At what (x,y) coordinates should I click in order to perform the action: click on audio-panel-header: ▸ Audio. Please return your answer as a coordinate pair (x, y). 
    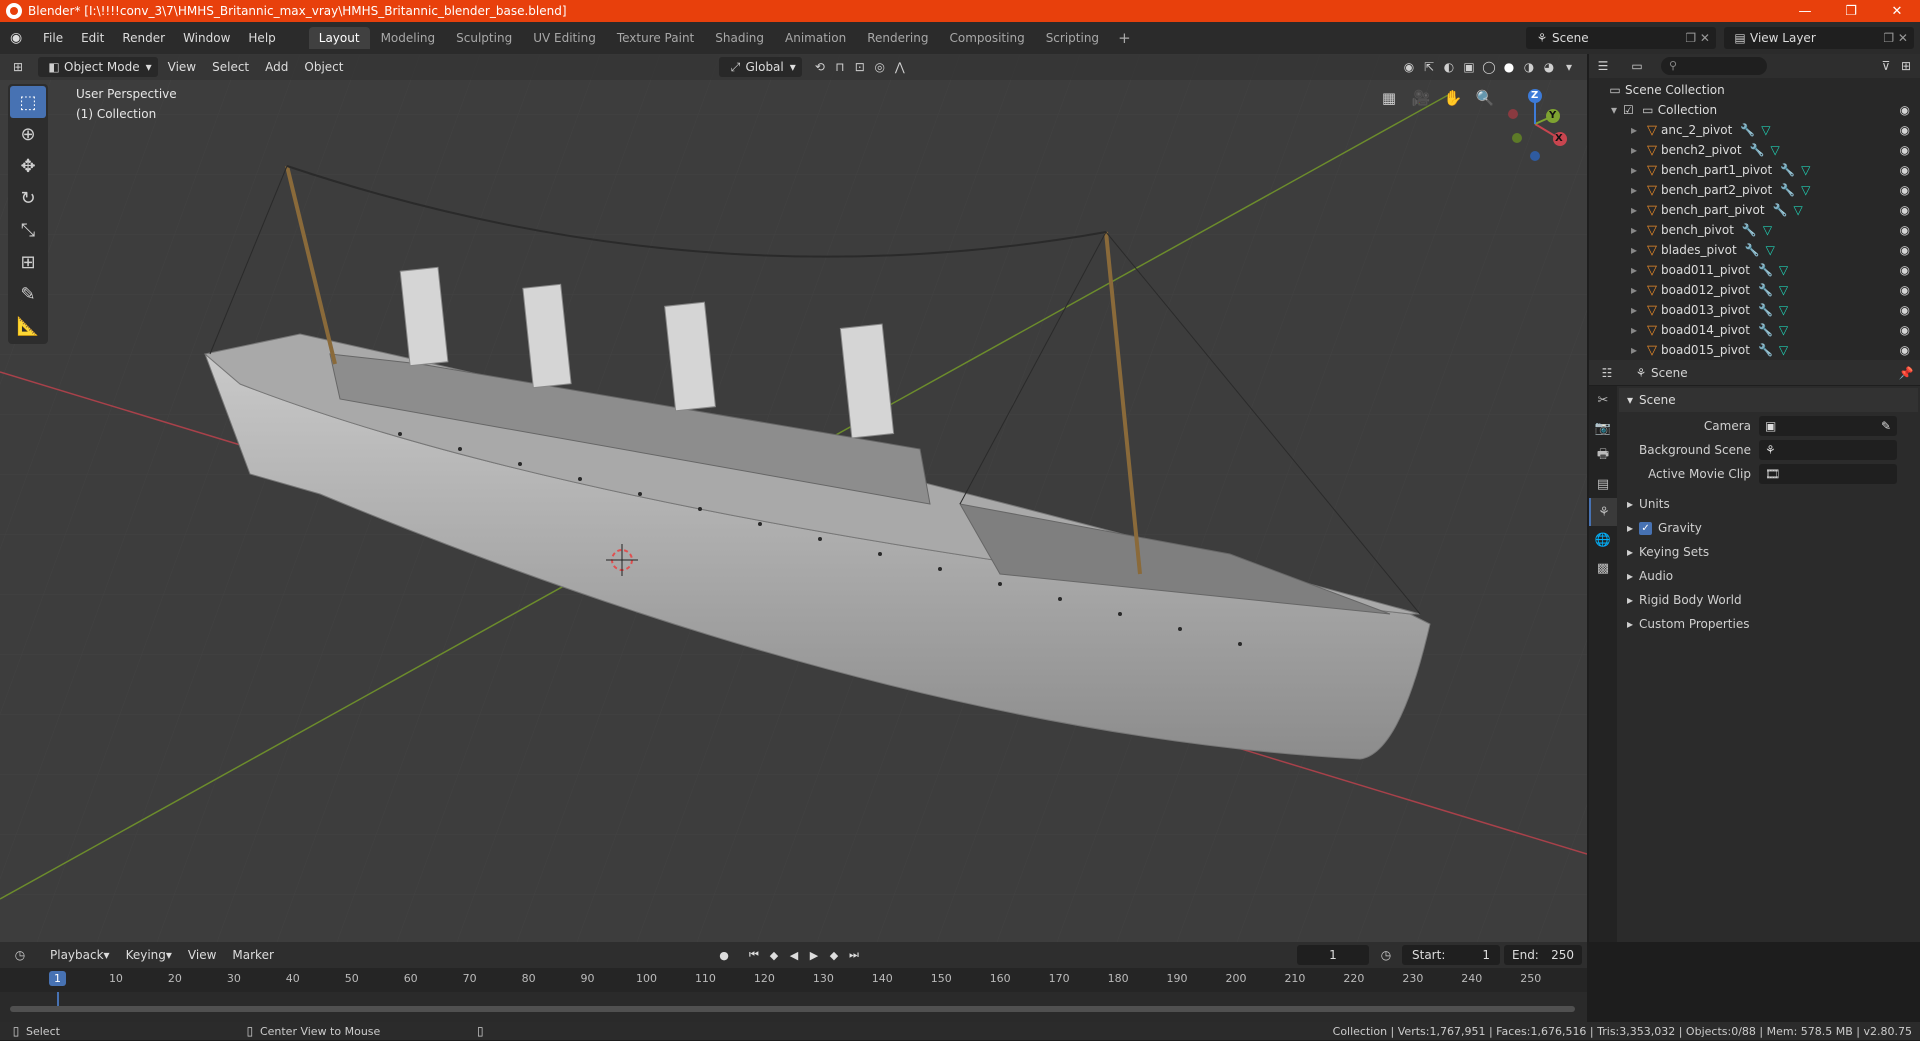
    Looking at the image, I should click on (1768, 576).